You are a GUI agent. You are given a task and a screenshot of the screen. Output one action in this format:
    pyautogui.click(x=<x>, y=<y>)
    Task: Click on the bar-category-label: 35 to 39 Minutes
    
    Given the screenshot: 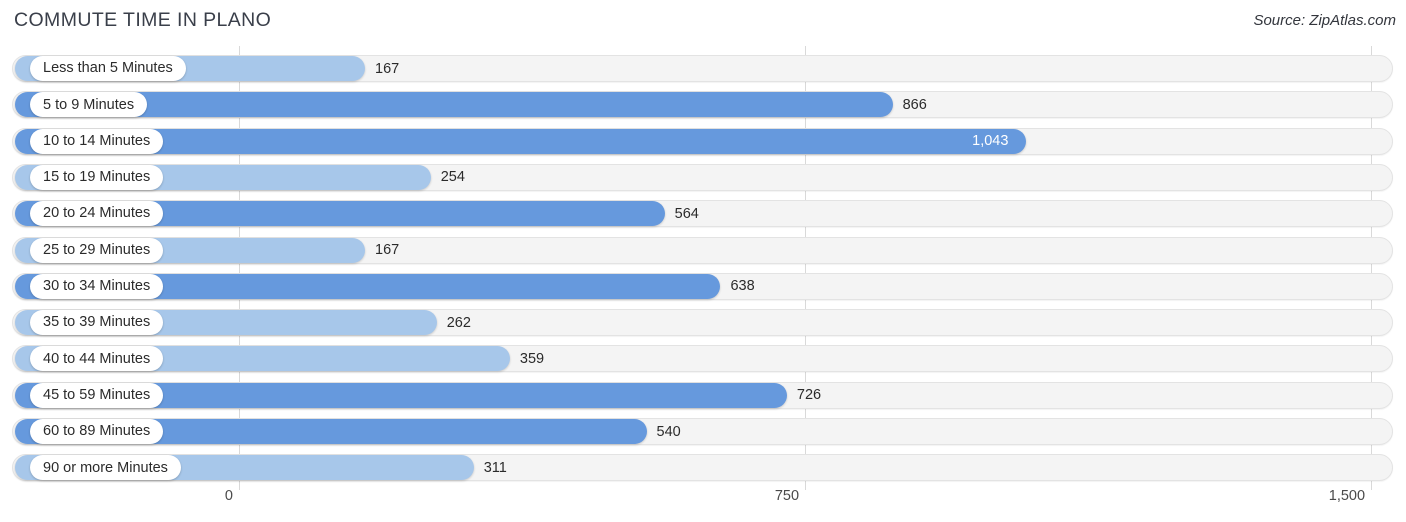 What is the action you would take?
    pyautogui.click(x=97, y=323)
    